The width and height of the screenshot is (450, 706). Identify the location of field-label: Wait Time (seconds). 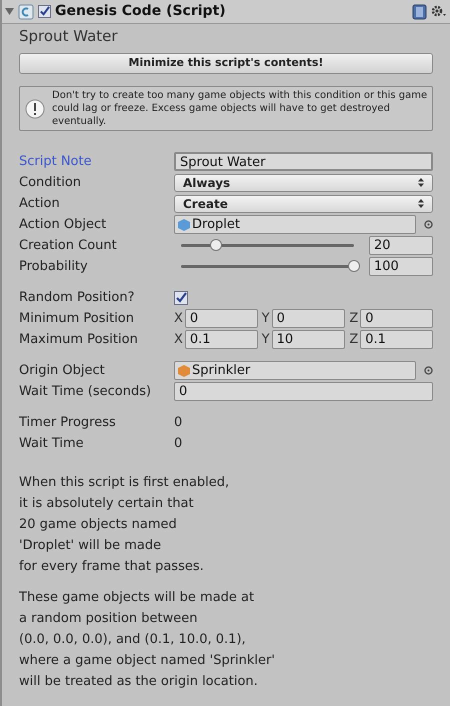
(85, 391).